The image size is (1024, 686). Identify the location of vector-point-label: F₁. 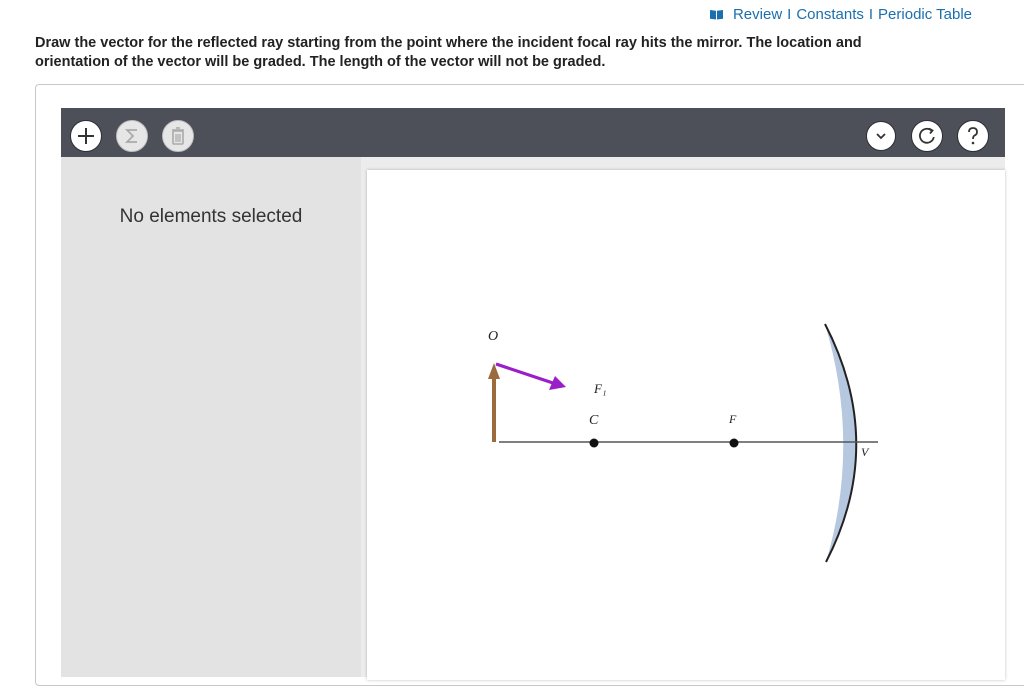
(600, 388).